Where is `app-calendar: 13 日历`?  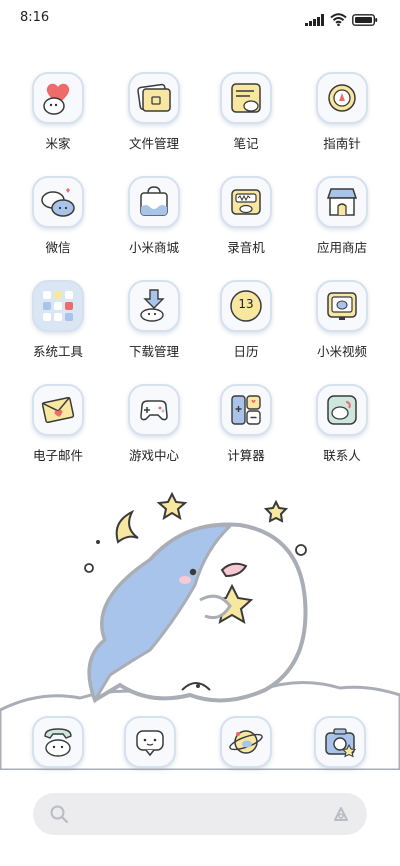
app-calendar: 13 日历 is located at coordinates (246, 320).